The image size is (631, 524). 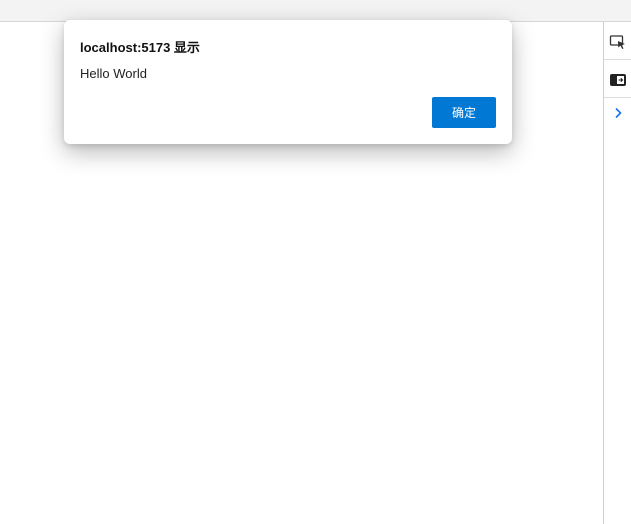 I want to click on dock-side-icon, so click(x=618, y=82).